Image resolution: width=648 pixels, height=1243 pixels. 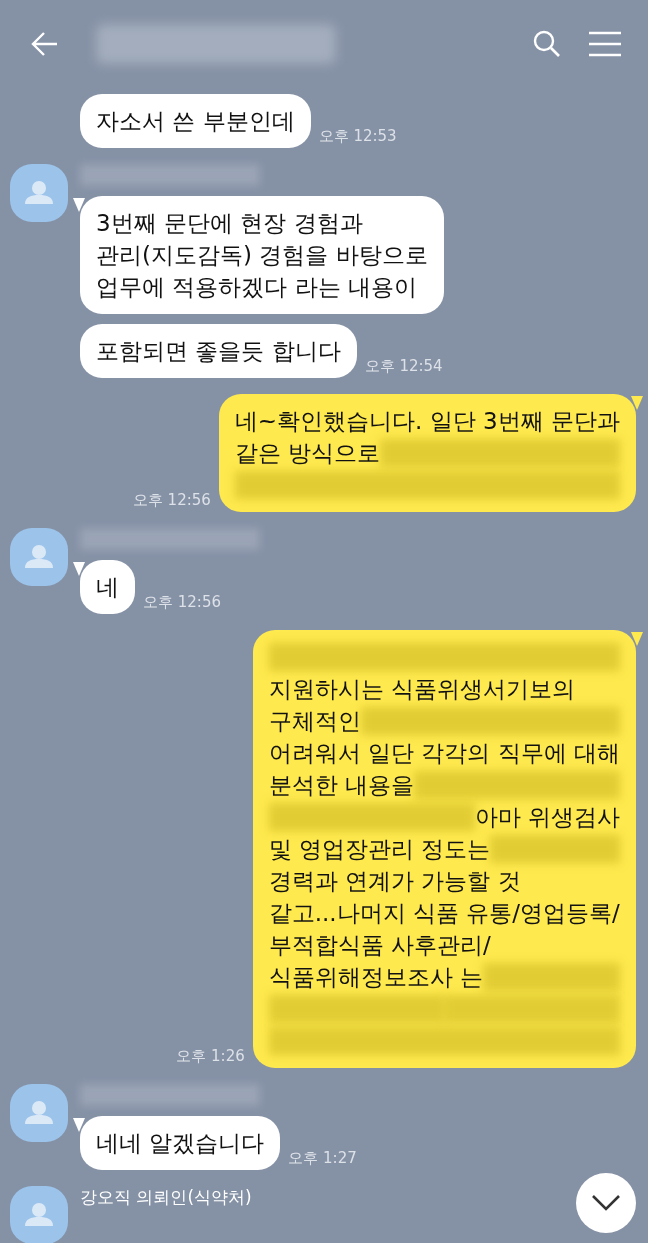 I want to click on message-text: 구체적인, so click(x=314, y=721).